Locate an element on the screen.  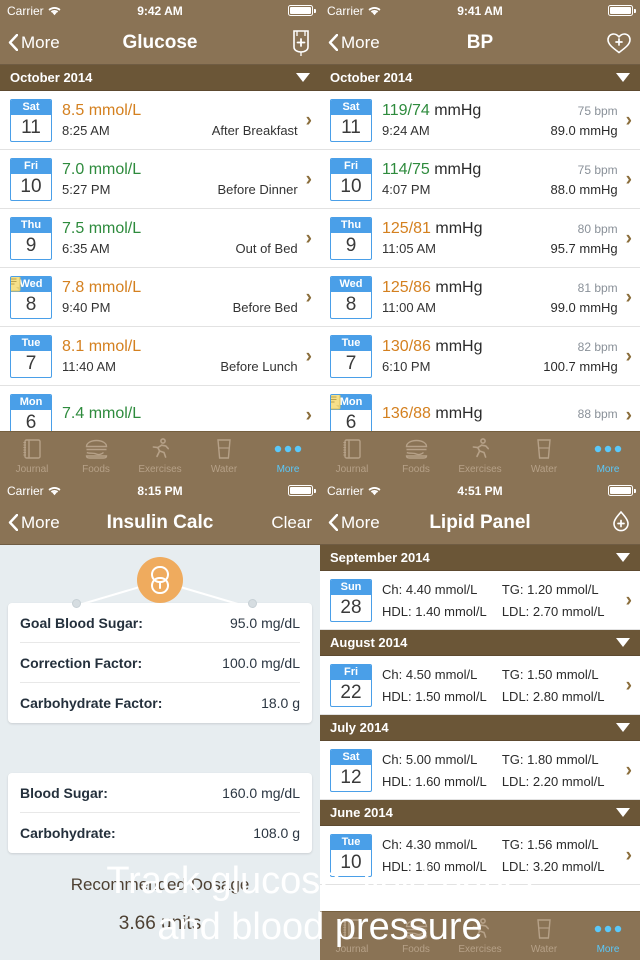
date-badge-dow: Mon is located at coordinates (31, 402).